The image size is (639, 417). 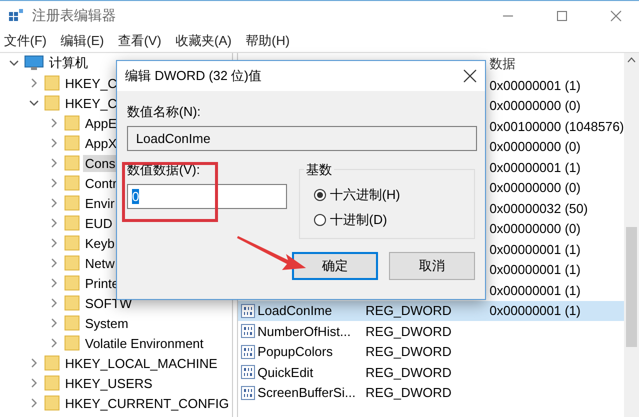 What do you see at coordinates (295, 352) in the screenshot?
I see `value-name: PopupColors` at bounding box center [295, 352].